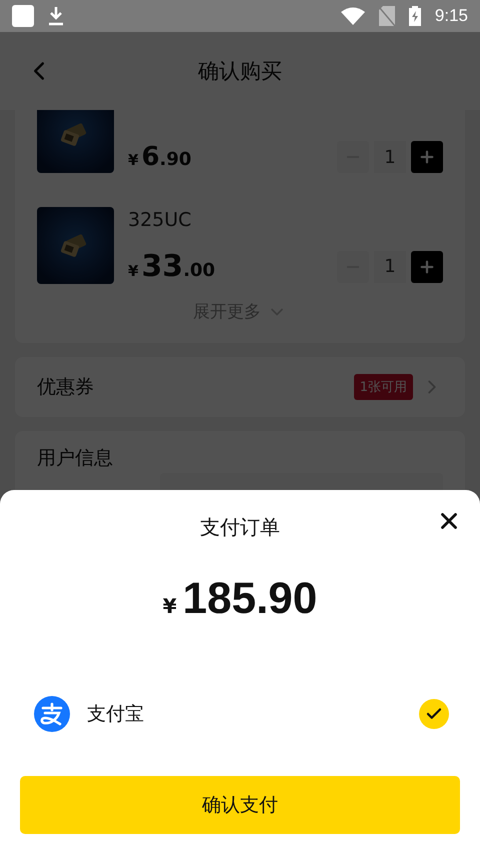  I want to click on coupon-card: 优惠券 1张可用, so click(240, 387).